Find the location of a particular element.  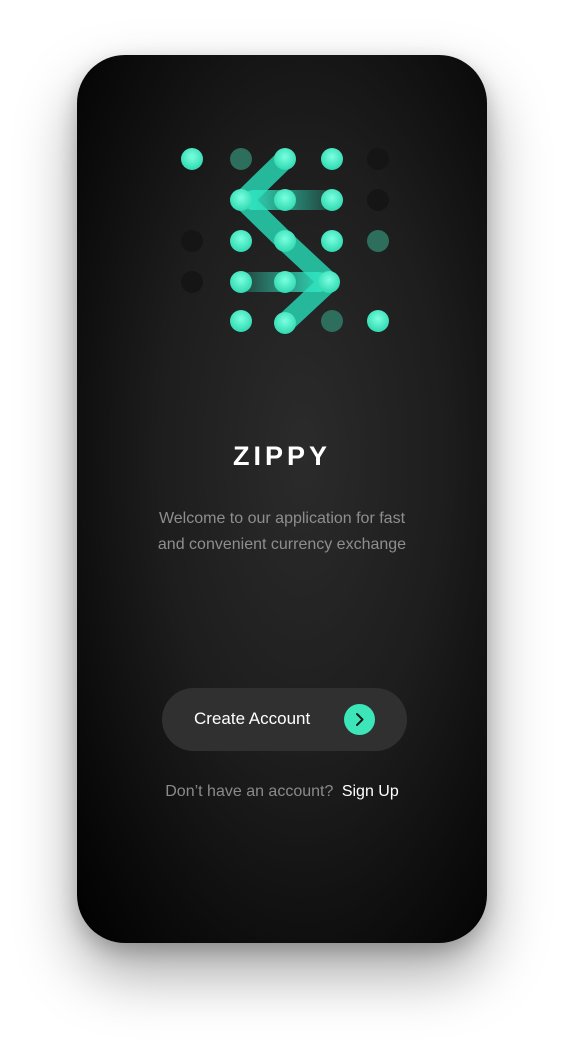

sign-up-link: Sign Up is located at coordinates (370, 791).